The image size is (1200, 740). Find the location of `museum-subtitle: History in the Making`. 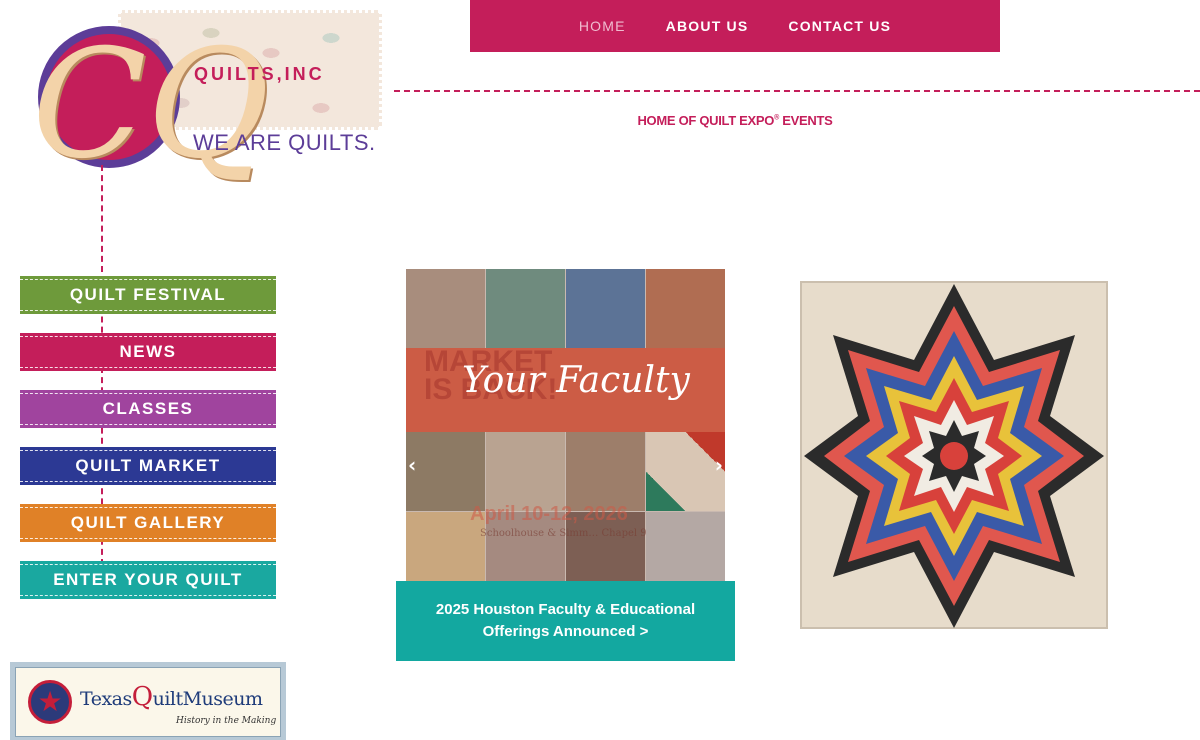

museum-subtitle: History in the Making is located at coordinates (226, 721).